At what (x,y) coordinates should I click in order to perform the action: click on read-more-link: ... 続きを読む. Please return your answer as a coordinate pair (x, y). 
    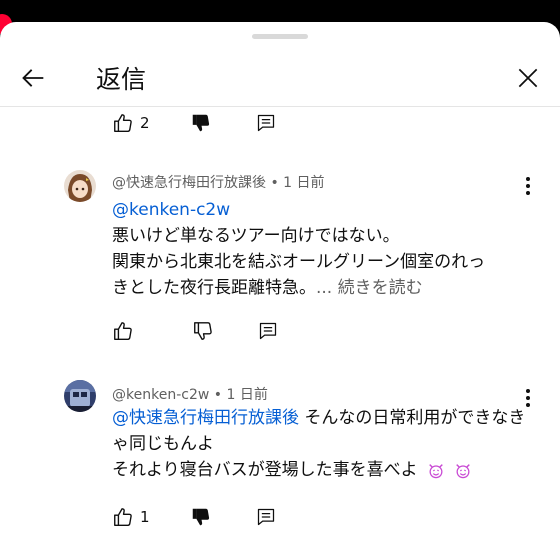
    Looking at the image, I should click on (369, 288).